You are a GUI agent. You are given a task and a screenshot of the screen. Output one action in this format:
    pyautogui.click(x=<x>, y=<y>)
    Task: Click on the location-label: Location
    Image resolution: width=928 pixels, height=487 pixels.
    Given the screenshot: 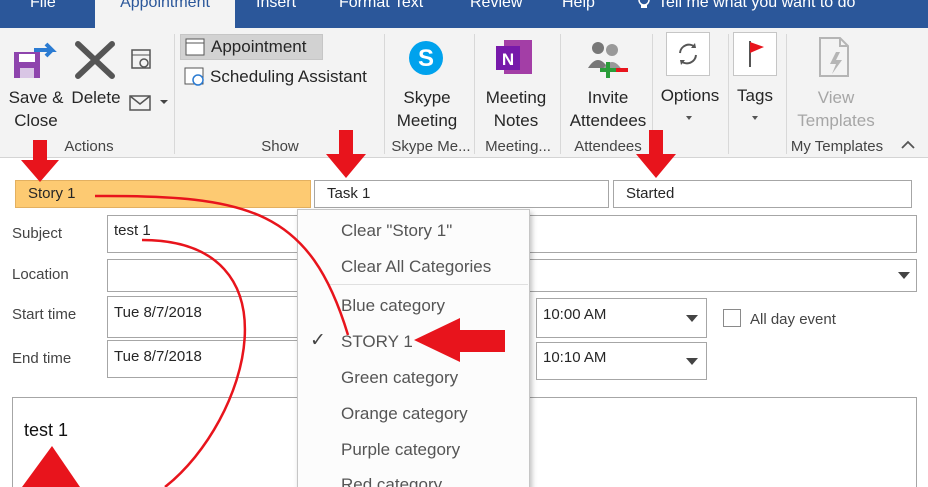 What is the action you would take?
    pyautogui.click(x=40, y=274)
    